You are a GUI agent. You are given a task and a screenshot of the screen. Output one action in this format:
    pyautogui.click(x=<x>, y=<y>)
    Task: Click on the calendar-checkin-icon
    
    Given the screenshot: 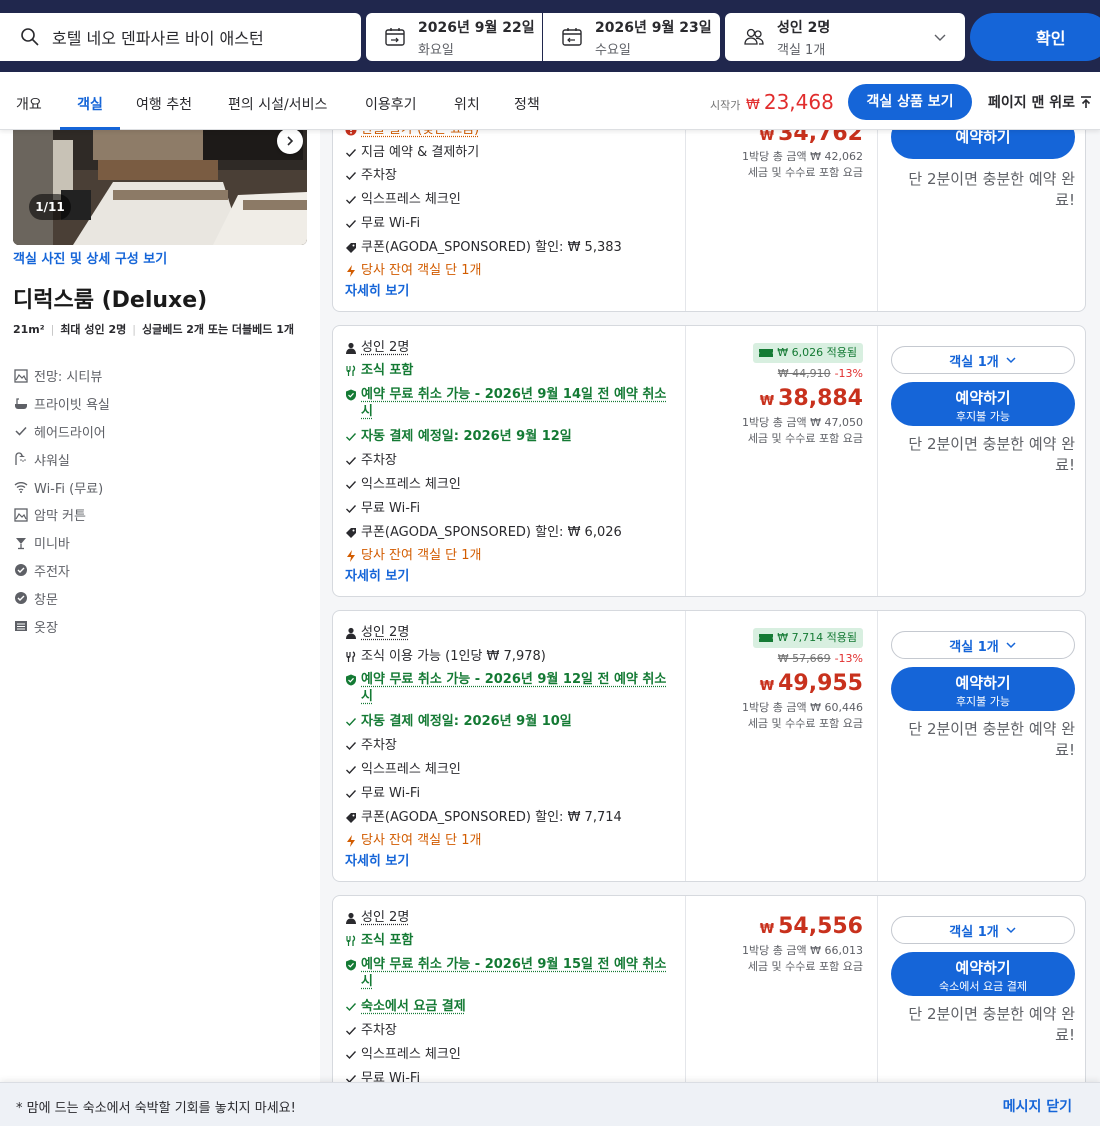 What is the action you would take?
    pyautogui.click(x=395, y=37)
    